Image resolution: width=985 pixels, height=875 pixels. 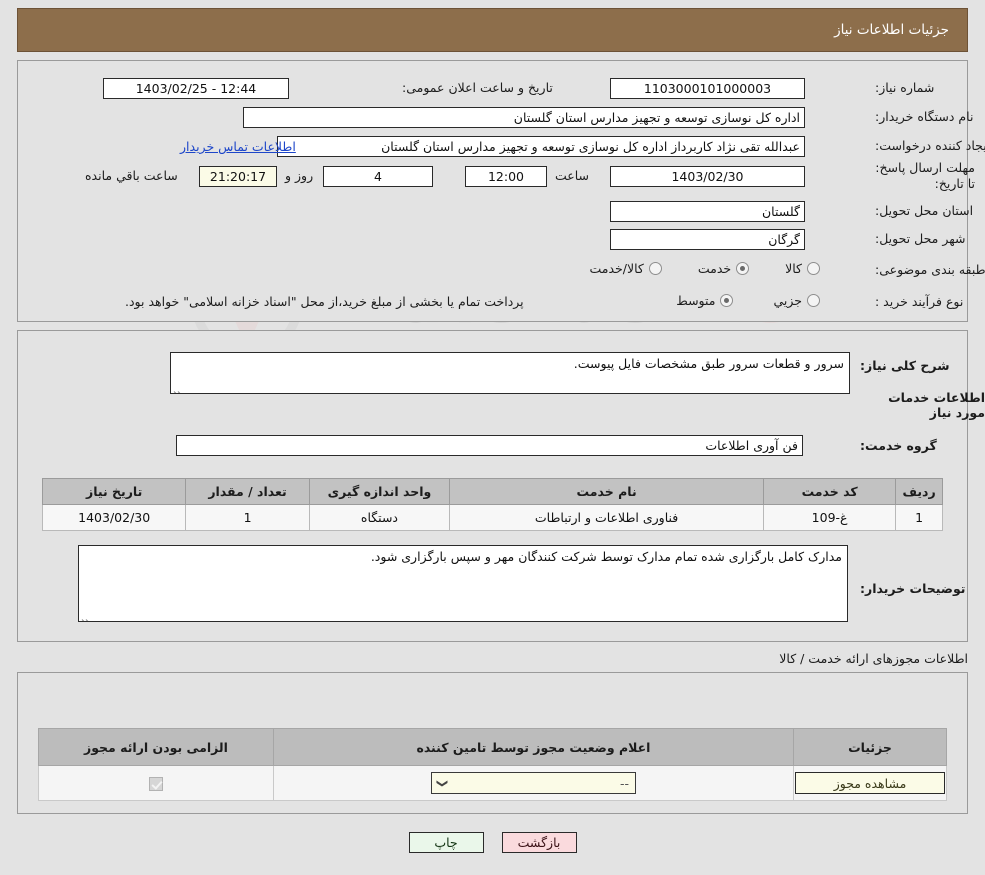 I want to click on th-service-name: نام خدمت, so click(x=607, y=491).